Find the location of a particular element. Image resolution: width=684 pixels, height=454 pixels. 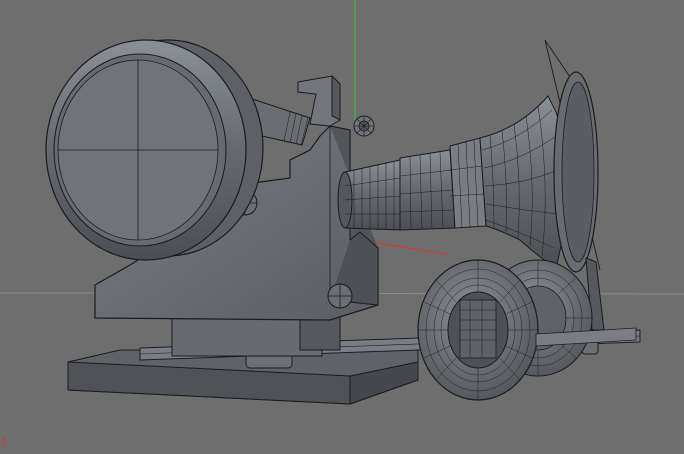

lens-barrel is located at coordinates (412, 184).